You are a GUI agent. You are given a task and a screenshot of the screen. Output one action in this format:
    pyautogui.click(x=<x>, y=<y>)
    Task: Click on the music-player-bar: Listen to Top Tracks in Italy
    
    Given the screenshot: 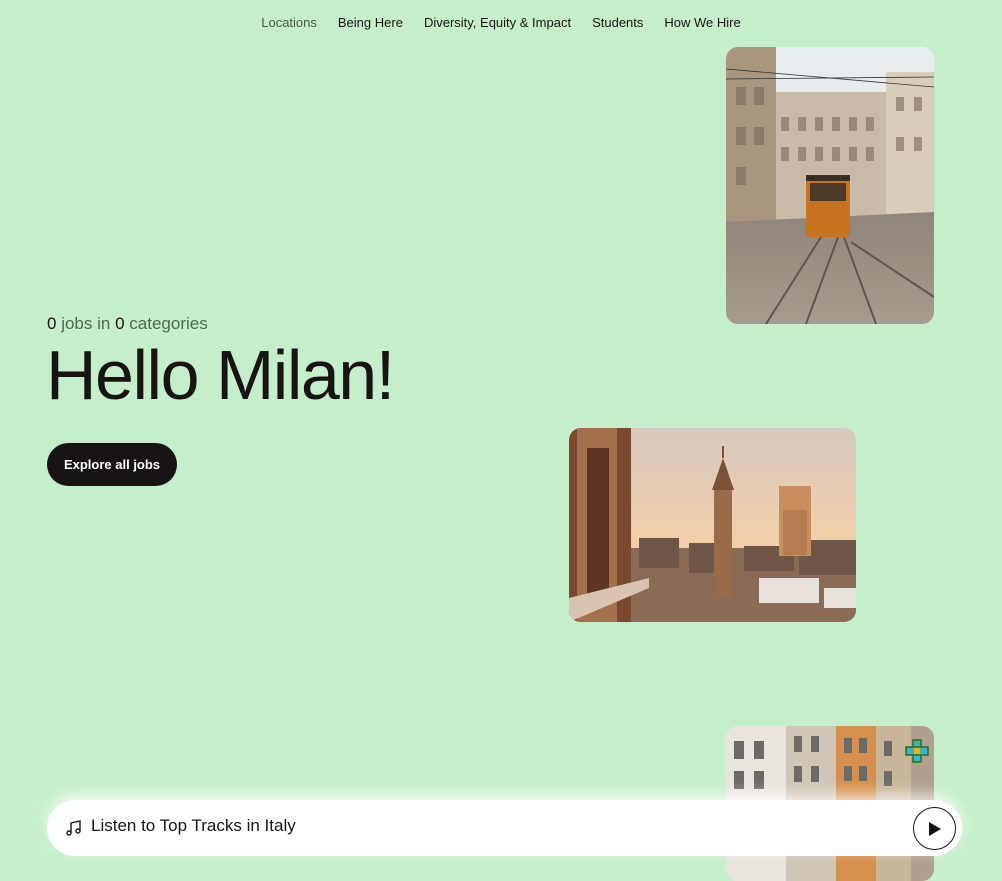 What is the action you would take?
    pyautogui.click(x=504, y=828)
    